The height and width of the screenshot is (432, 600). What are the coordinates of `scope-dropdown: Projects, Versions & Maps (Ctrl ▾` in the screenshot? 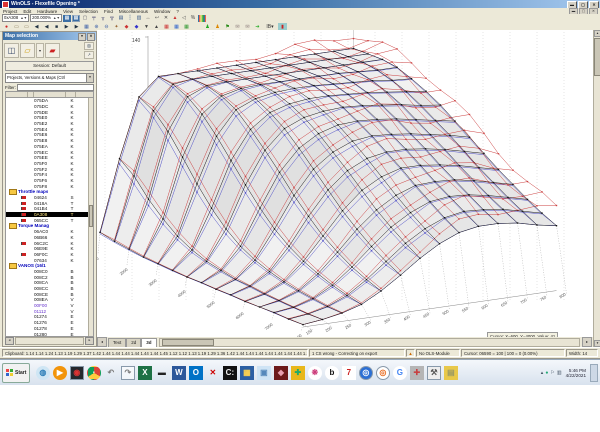 It's located at (49, 78).